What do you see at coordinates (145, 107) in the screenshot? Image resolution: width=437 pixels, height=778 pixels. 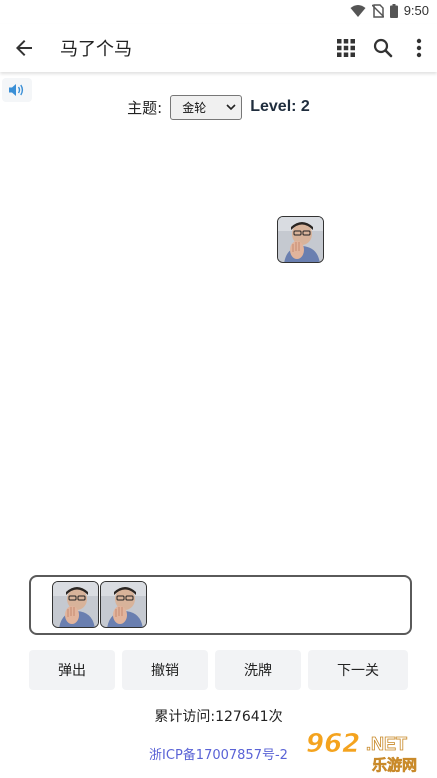 I see `theme-label: 主题:` at bounding box center [145, 107].